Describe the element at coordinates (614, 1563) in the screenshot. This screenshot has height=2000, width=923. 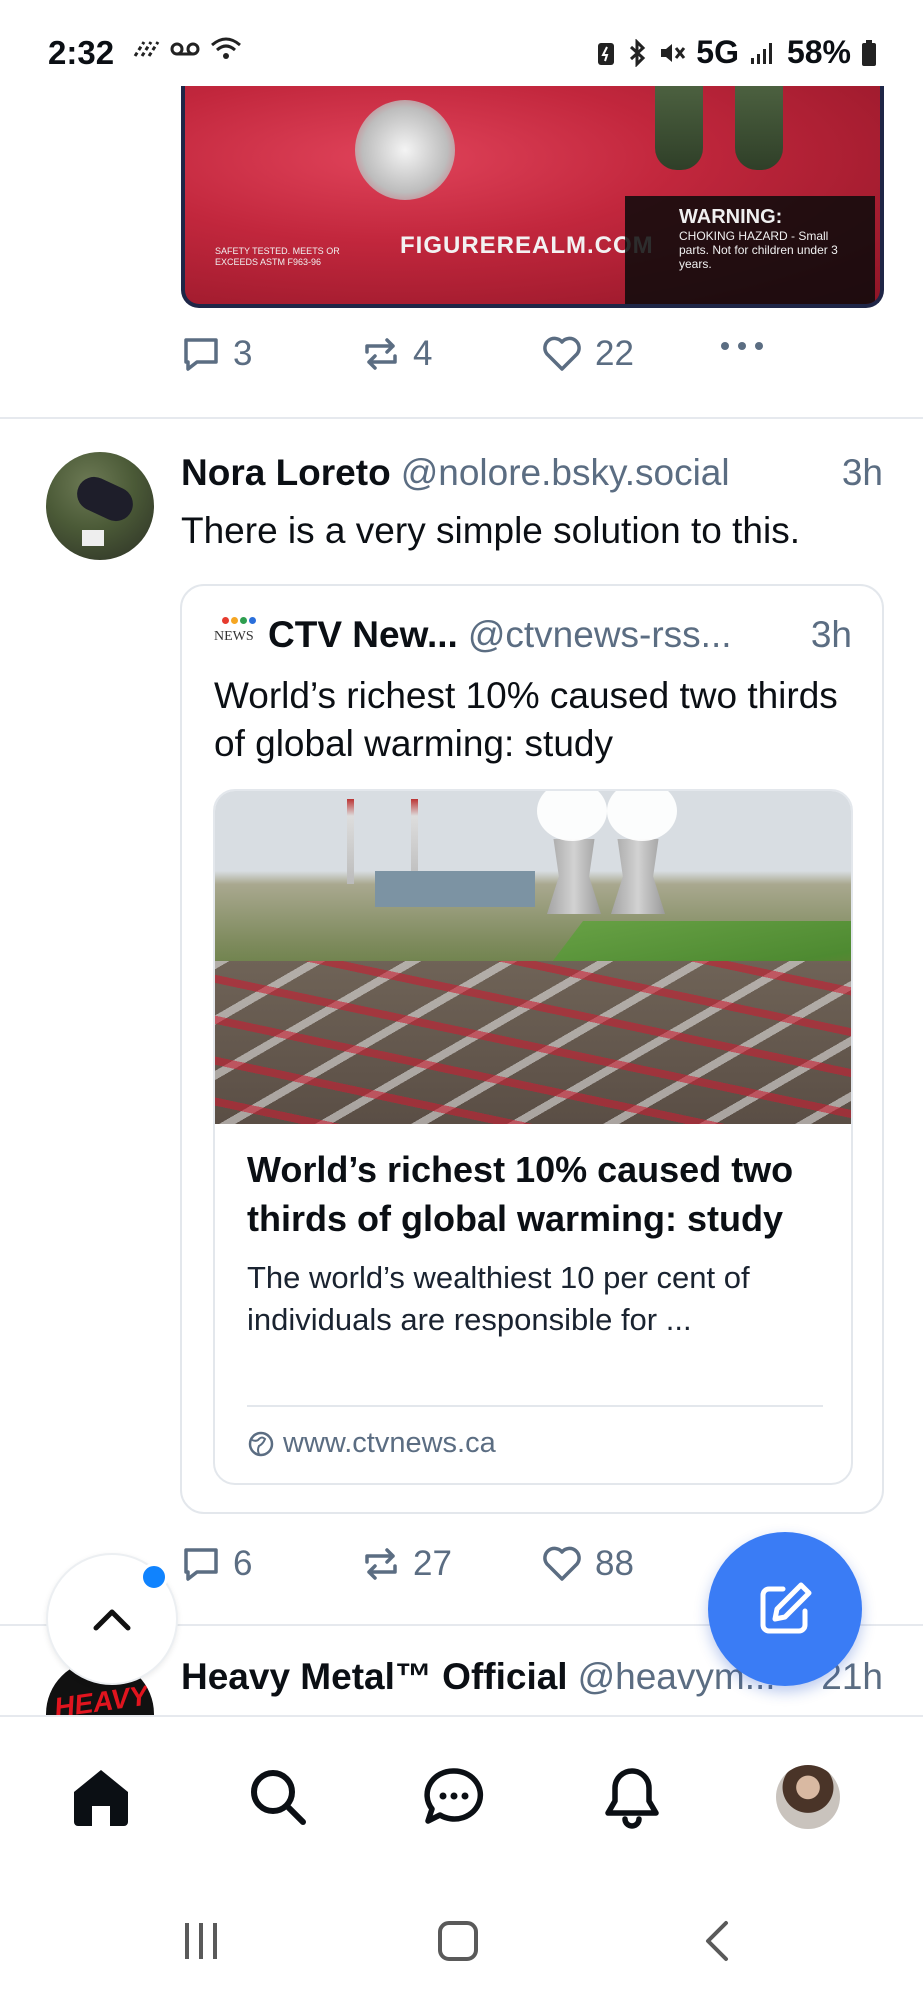
I see `like-count: 88` at that location.